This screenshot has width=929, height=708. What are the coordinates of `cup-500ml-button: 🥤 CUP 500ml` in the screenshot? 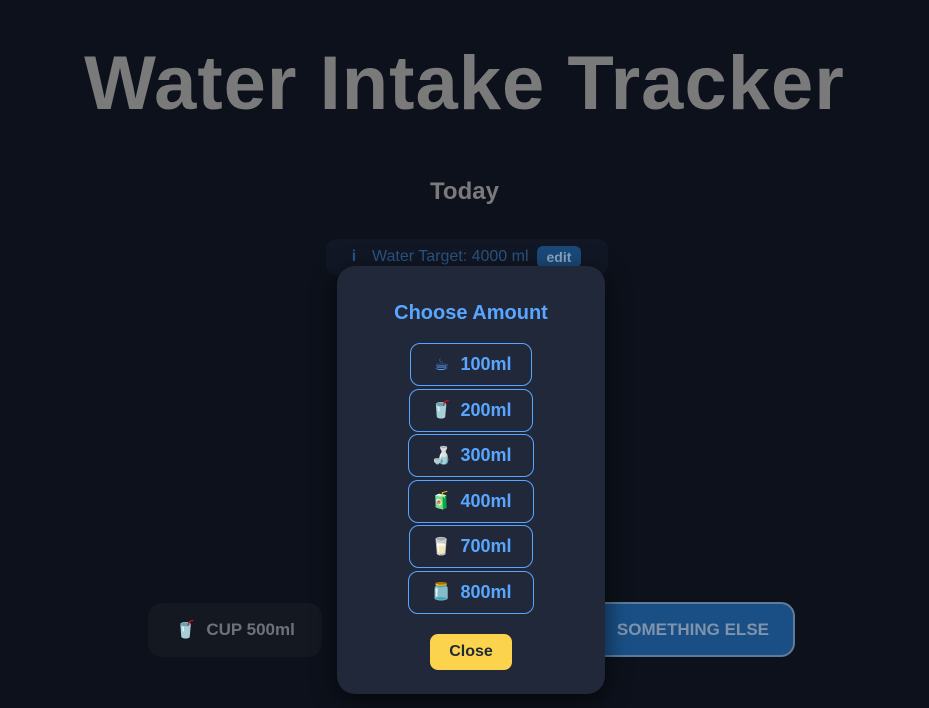 It's located at (235, 630).